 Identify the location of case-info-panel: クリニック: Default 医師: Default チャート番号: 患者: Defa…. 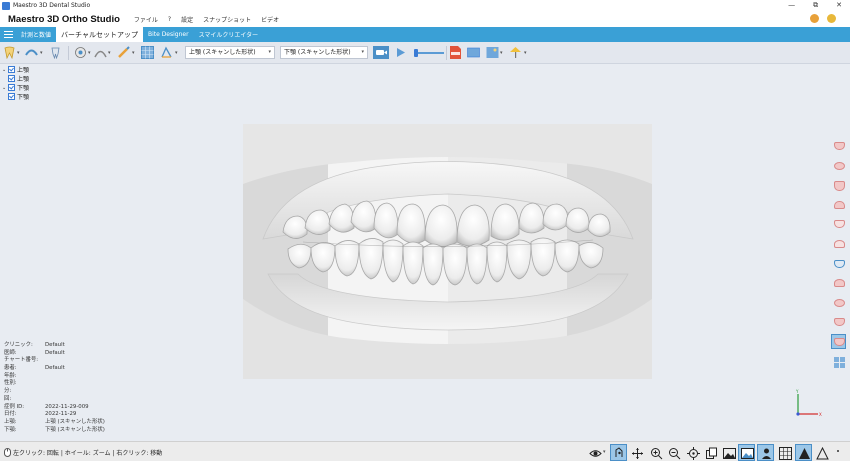
(74, 388).